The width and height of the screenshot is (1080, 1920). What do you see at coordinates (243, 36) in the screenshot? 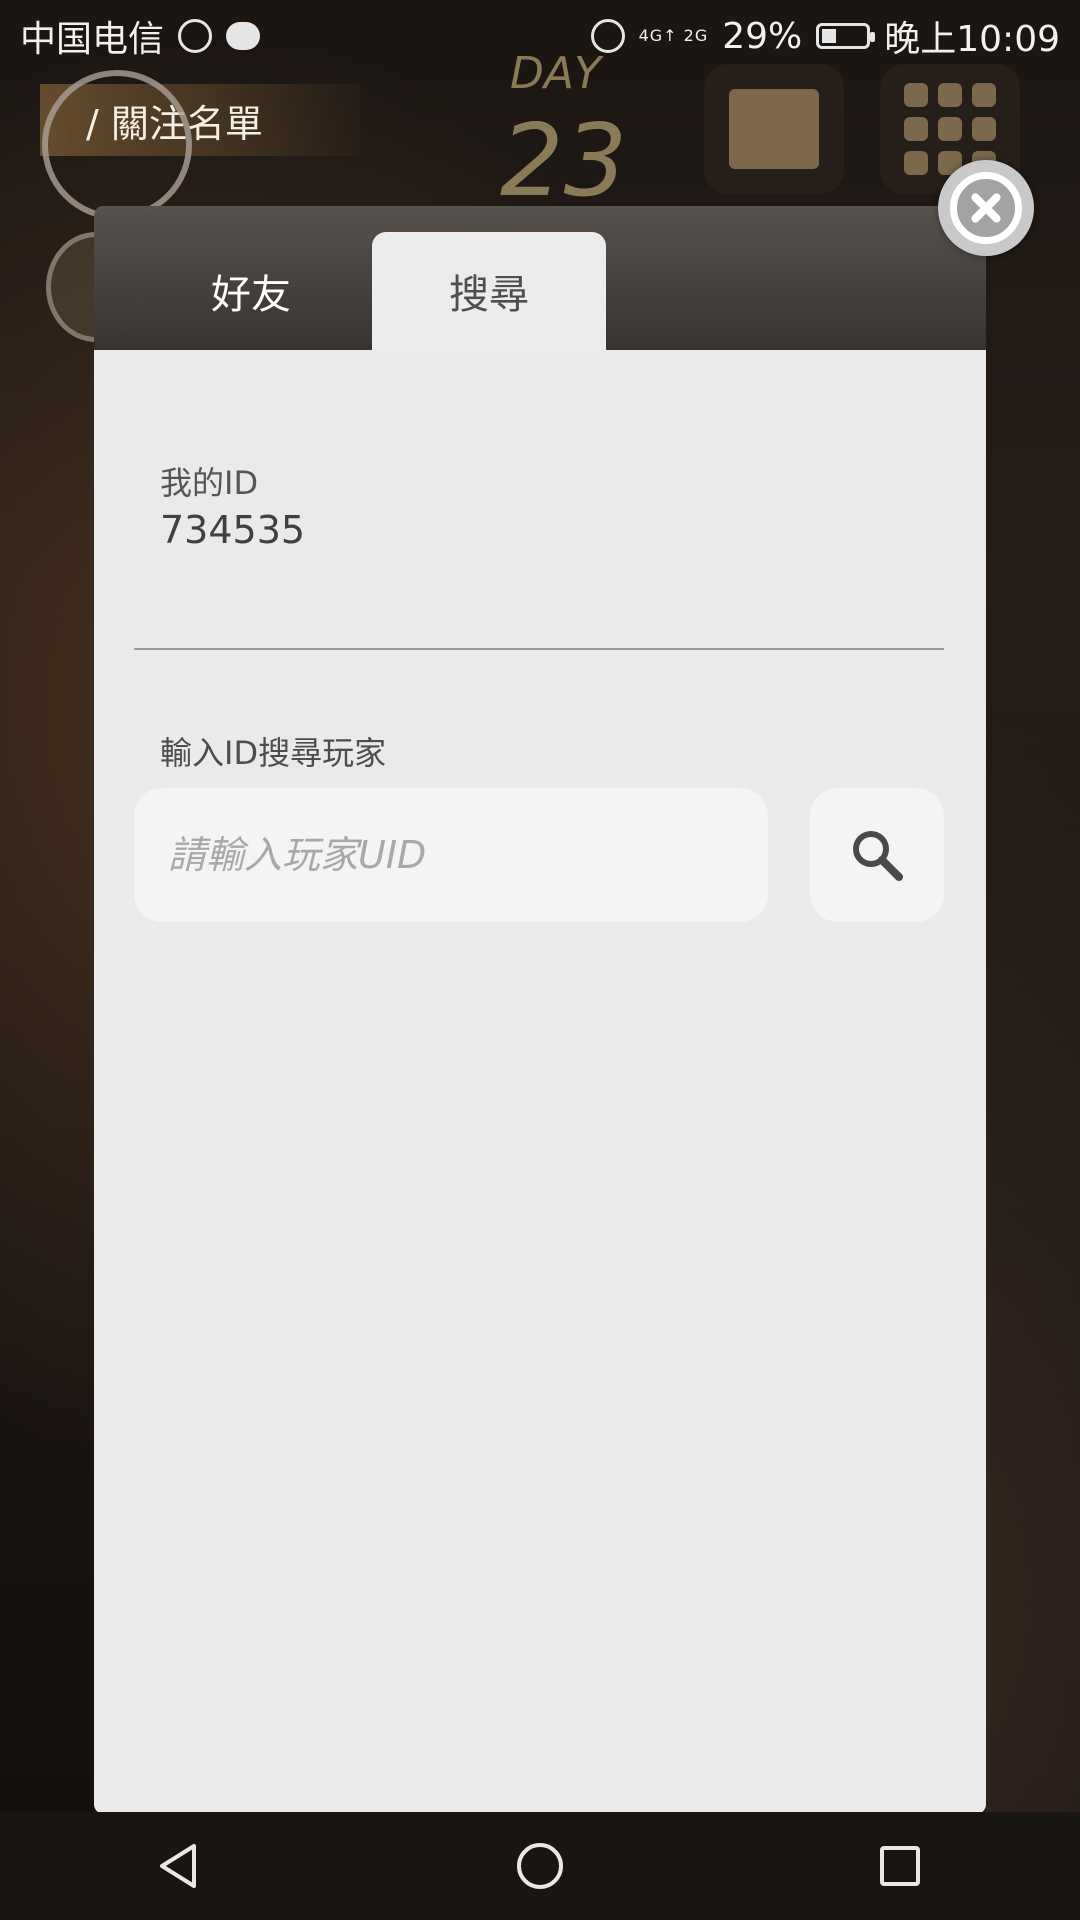
I see `chat-notification-icon` at bounding box center [243, 36].